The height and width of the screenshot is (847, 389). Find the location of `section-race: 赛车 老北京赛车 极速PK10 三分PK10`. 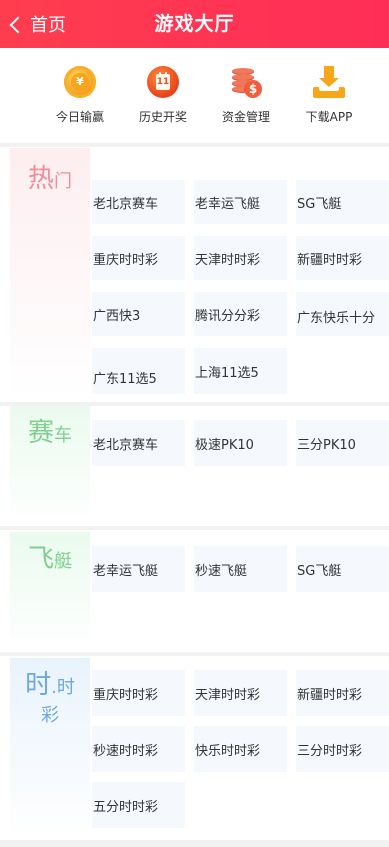

section-race: 赛车 老北京赛车 极速PK10 三分PK10 is located at coordinates (194, 465).